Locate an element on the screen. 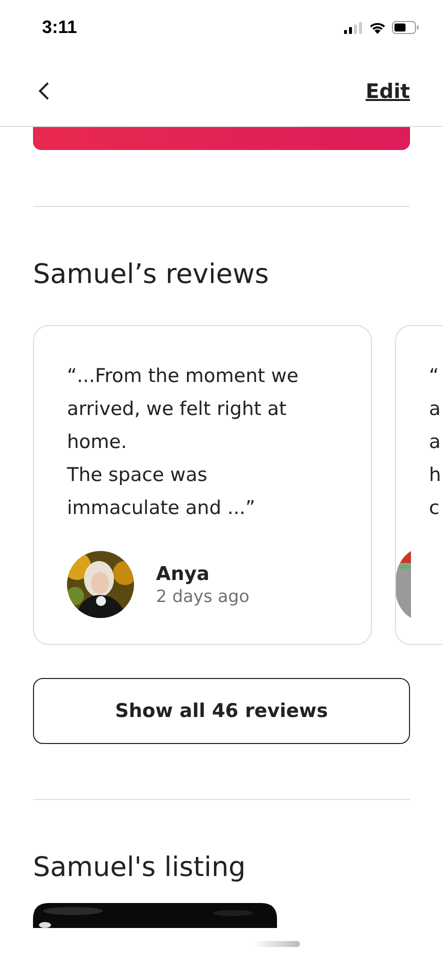  review-text: “ a a h c is located at coordinates (435, 442).